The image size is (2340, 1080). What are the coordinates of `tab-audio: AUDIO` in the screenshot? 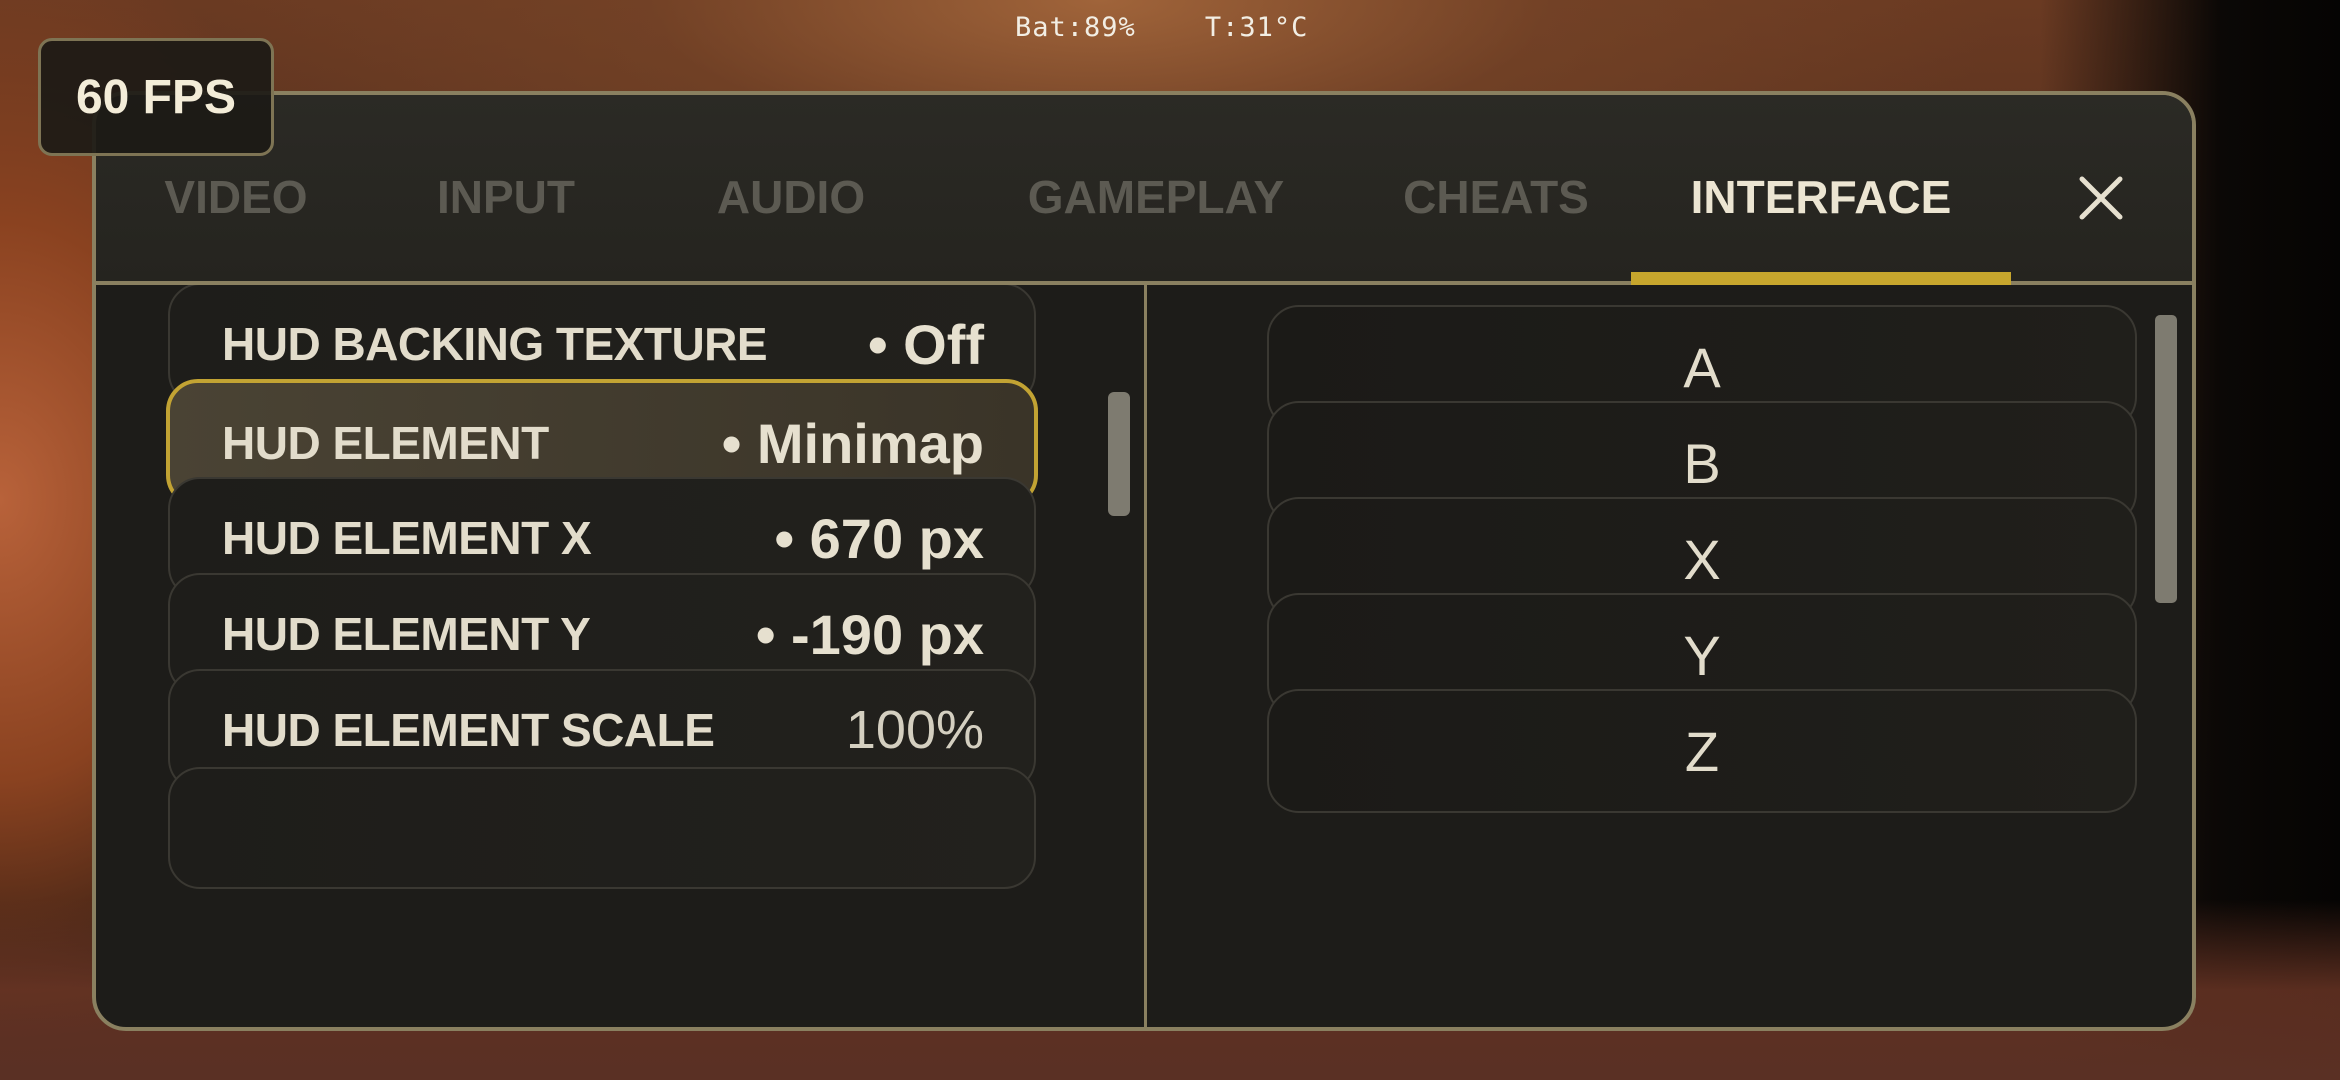 It's located at (791, 197).